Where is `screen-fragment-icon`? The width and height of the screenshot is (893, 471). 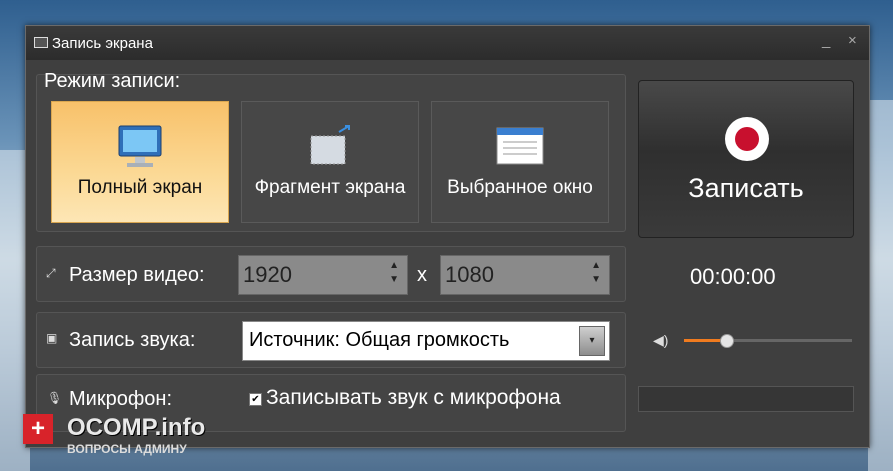 screen-fragment-icon is located at coordinates (330, 145).